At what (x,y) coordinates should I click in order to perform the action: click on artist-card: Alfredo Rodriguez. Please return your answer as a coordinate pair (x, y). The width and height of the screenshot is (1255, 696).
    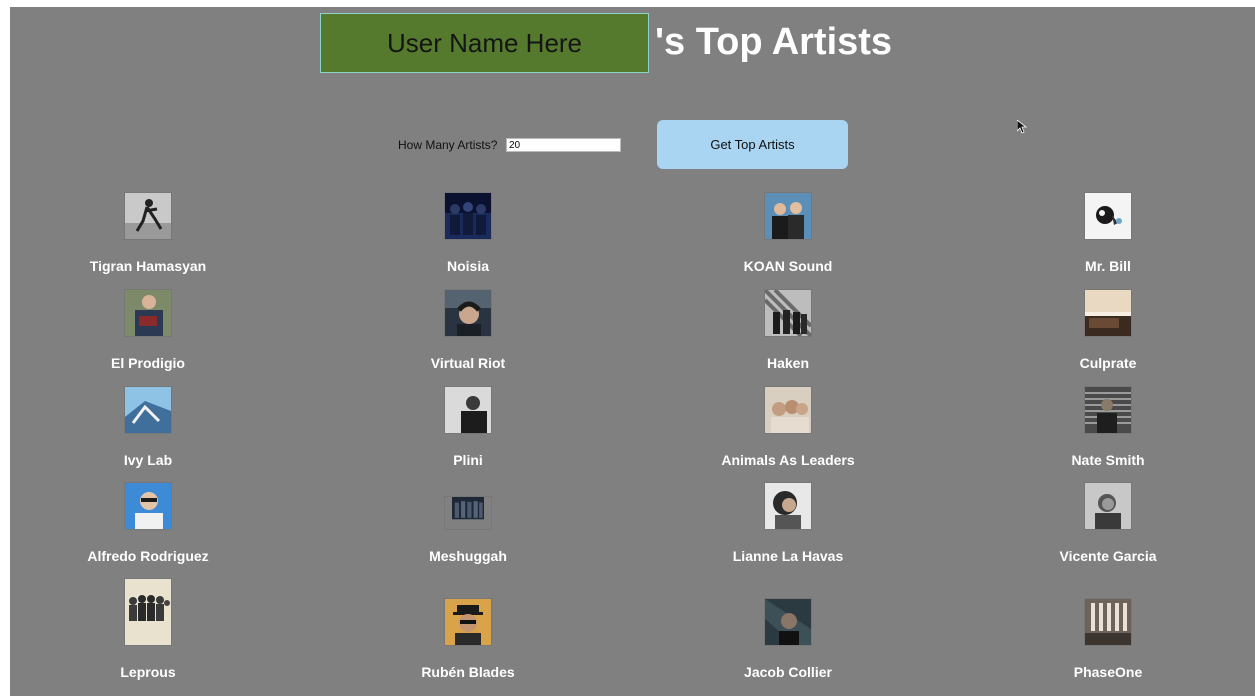
    Looking at the image, I should click on (148, 523).